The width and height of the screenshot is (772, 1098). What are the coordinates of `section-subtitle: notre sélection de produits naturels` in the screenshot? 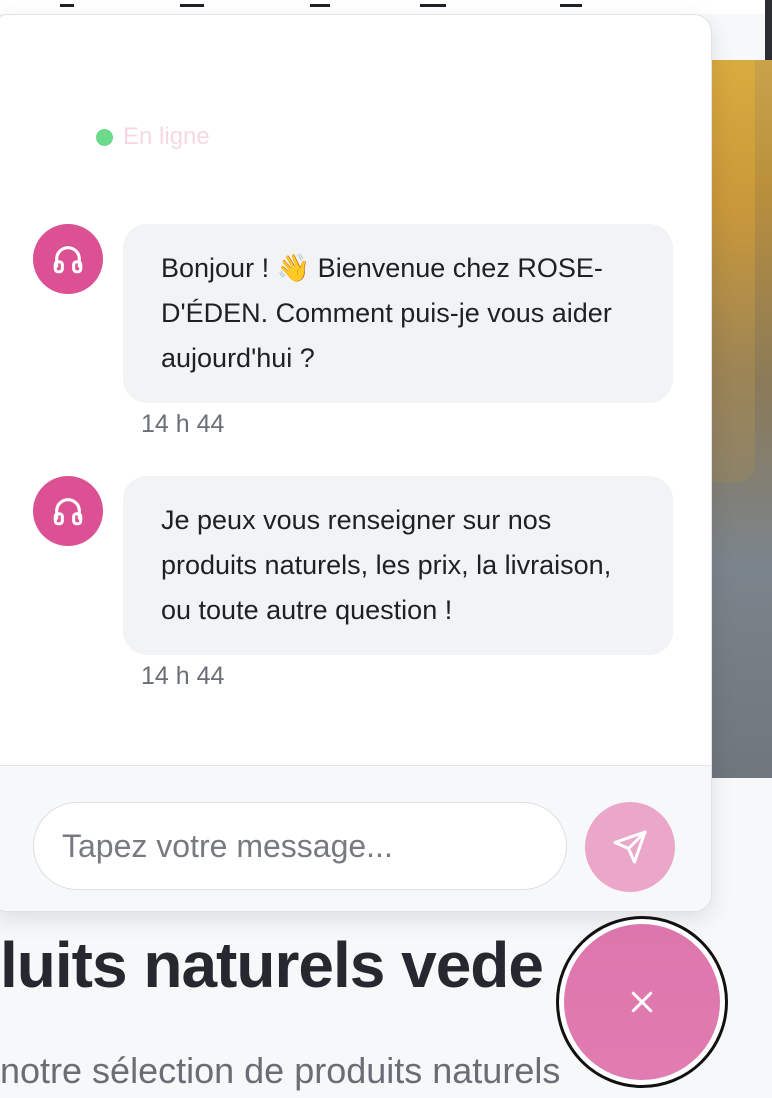 It's located at (280, 1070).